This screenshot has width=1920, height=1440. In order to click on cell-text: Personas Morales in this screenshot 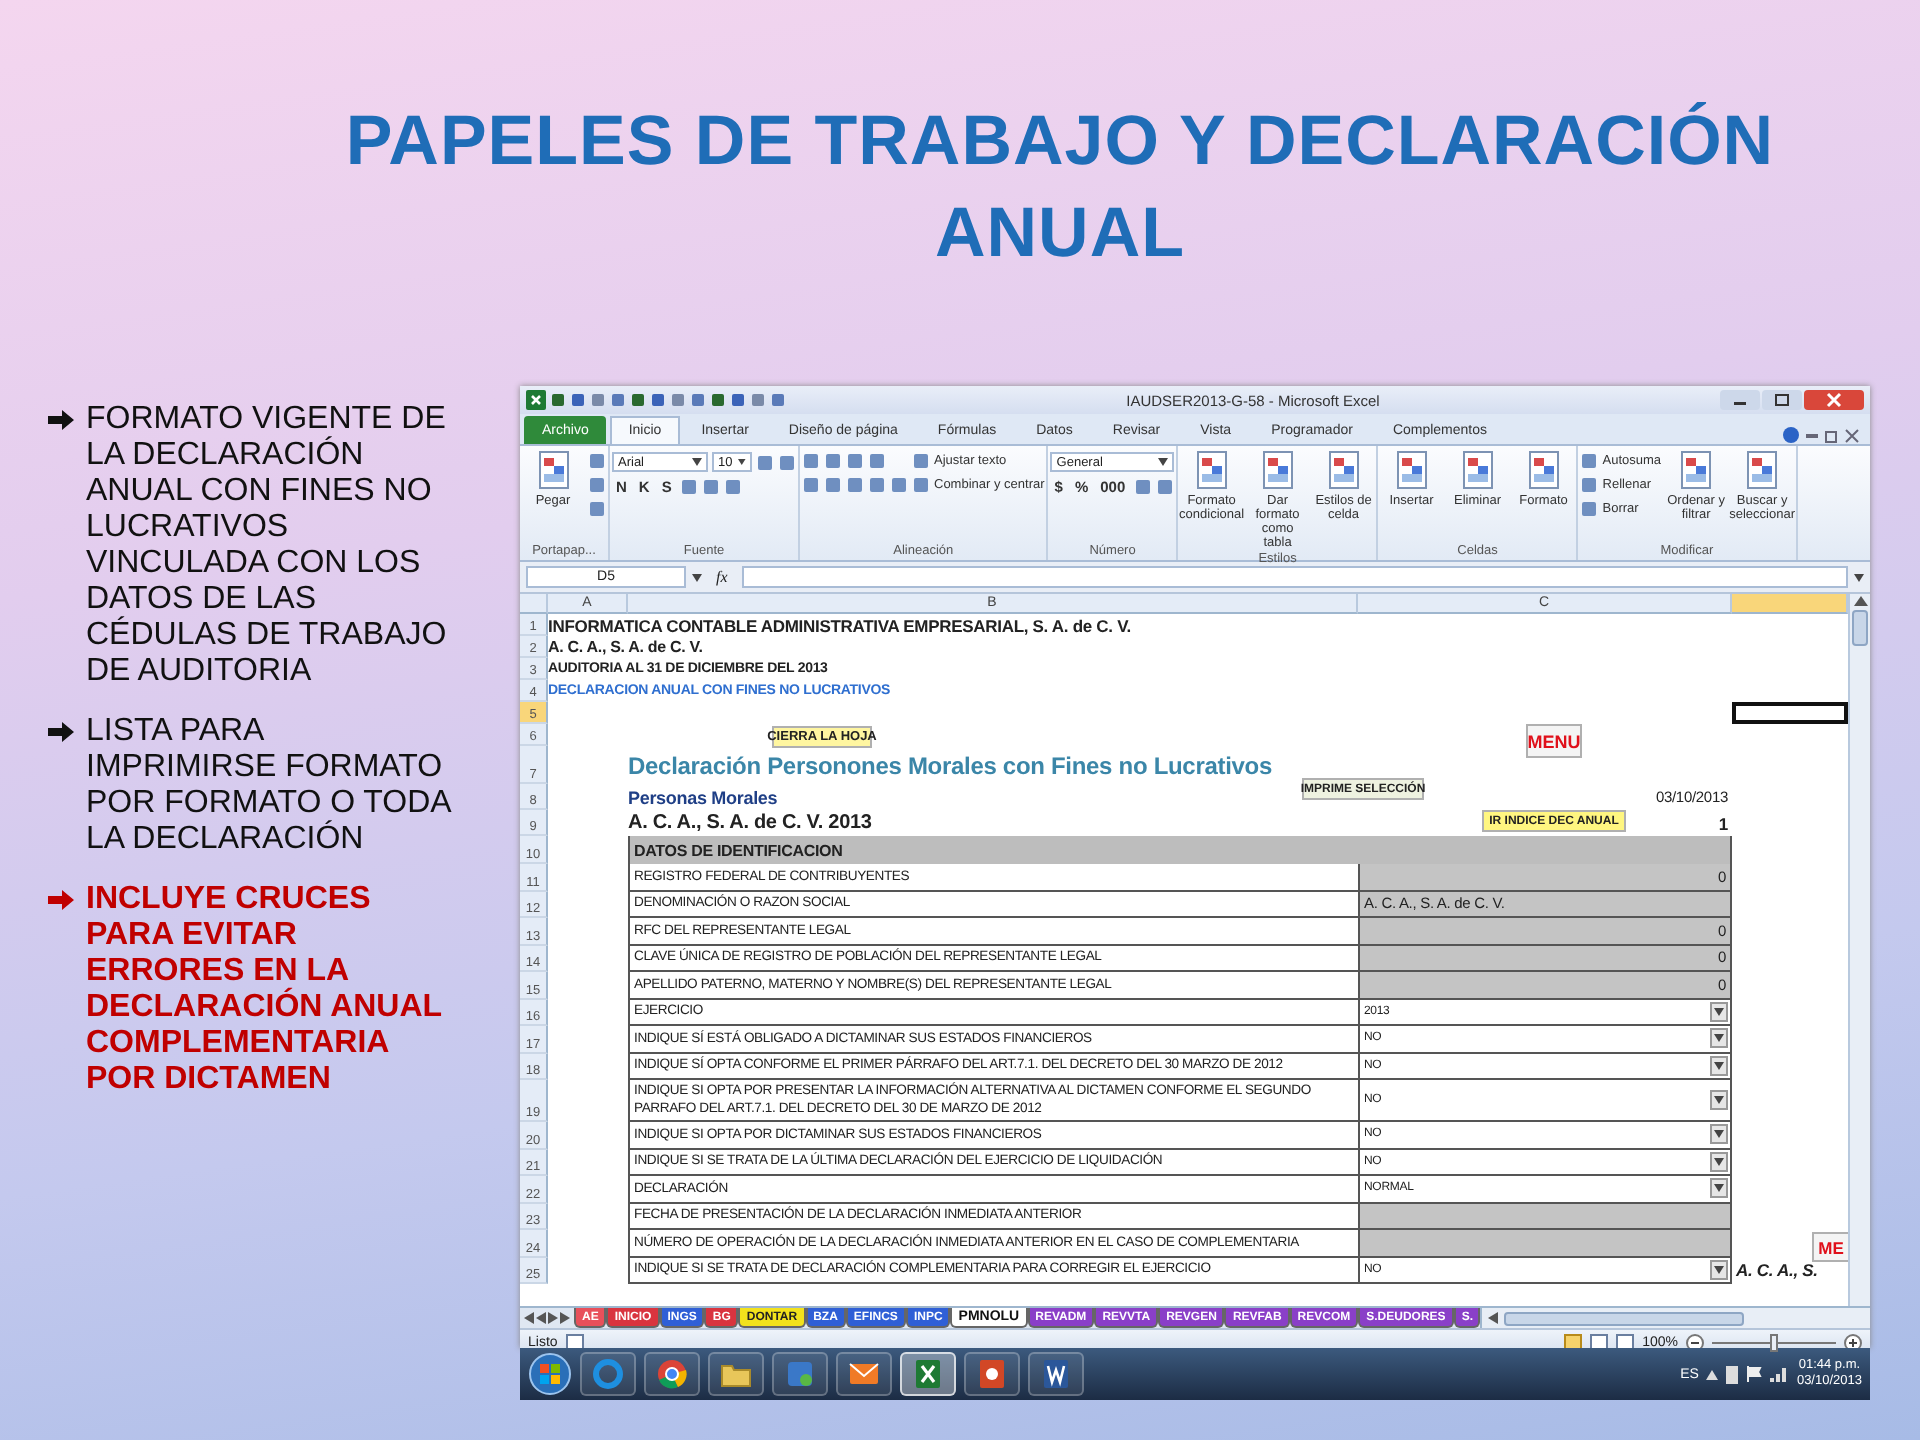, I will do `click(703, 797)`.